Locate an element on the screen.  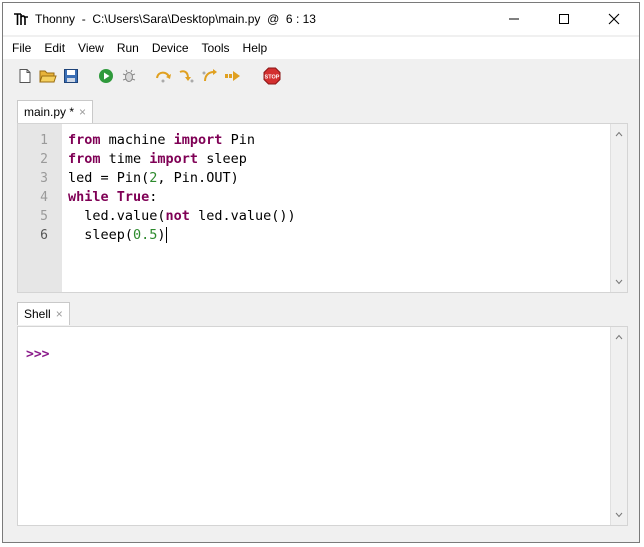
scroll-up-arrow is located at coordinates (619, 134).